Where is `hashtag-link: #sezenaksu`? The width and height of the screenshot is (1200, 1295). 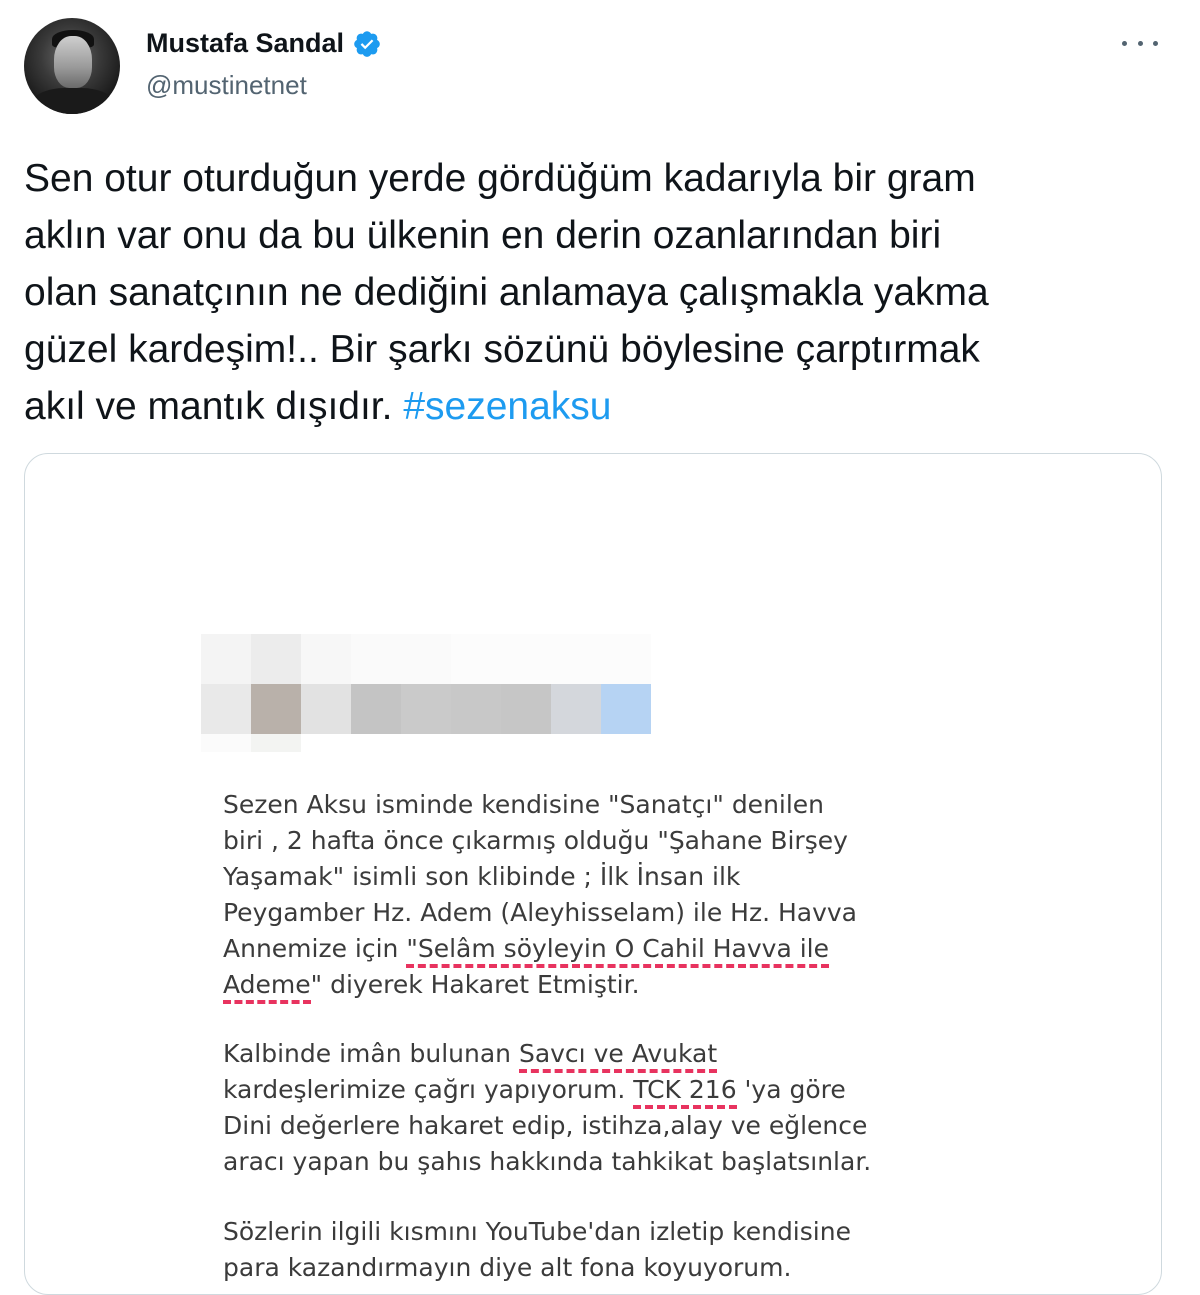
hashtag-link: #sezenaksu is located at coordinates (507, 406).